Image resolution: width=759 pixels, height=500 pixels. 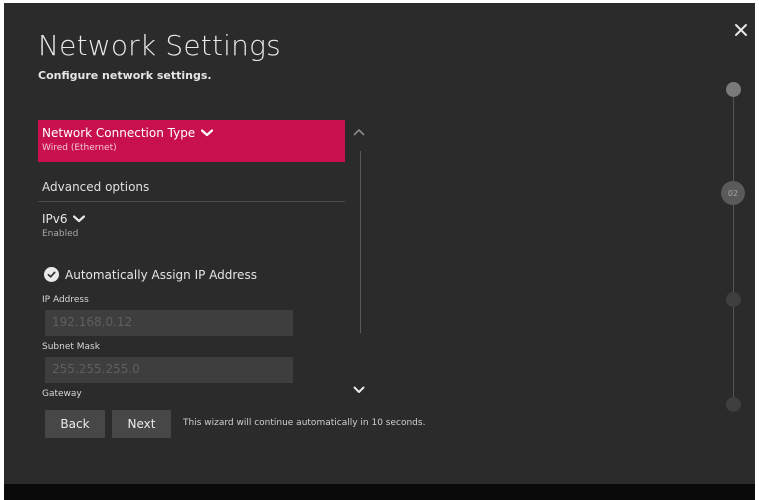 I want to click on subnet-mask-field: 255.255.255.0, so click(x=169, y=370).